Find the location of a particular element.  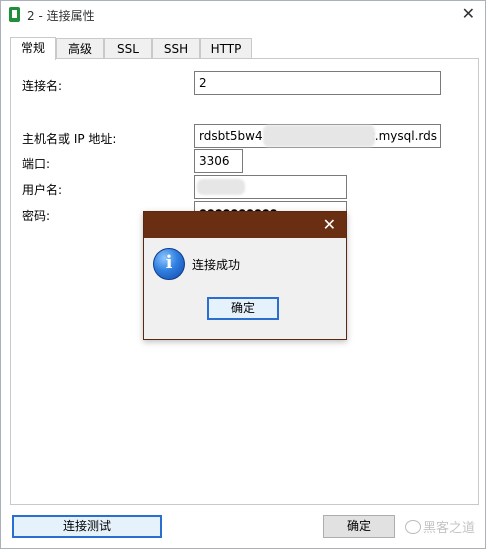

password-label: 密码: is located at coordinates (36, 216).